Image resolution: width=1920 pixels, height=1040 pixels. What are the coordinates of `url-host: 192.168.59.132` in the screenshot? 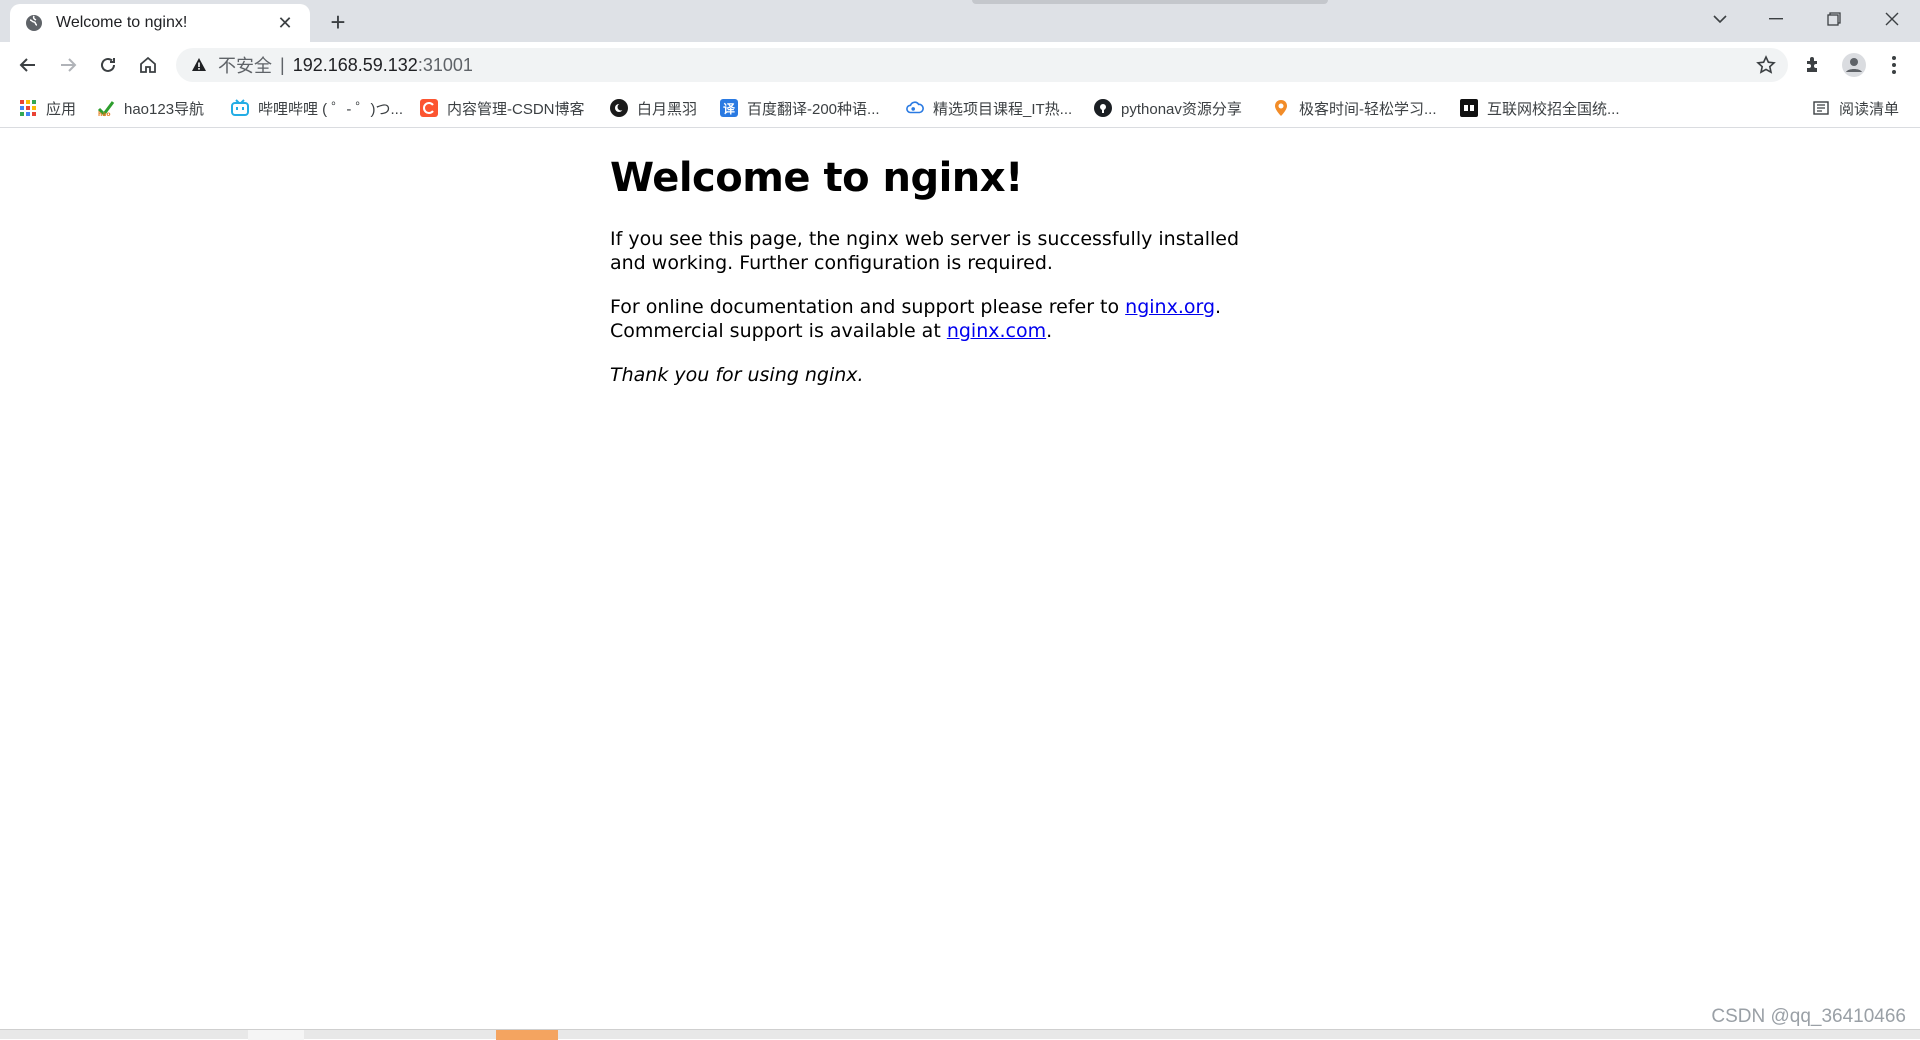 It's located at (355, 64).